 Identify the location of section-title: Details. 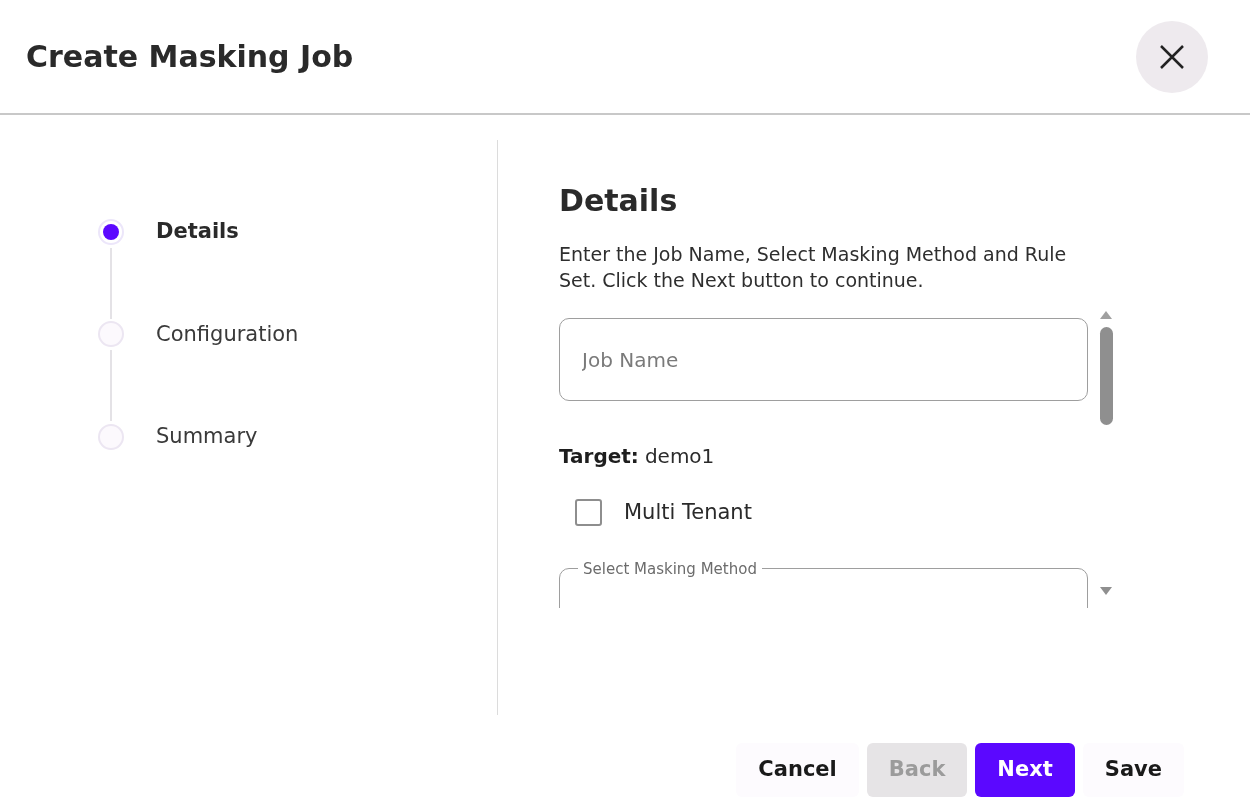
(619, 201).